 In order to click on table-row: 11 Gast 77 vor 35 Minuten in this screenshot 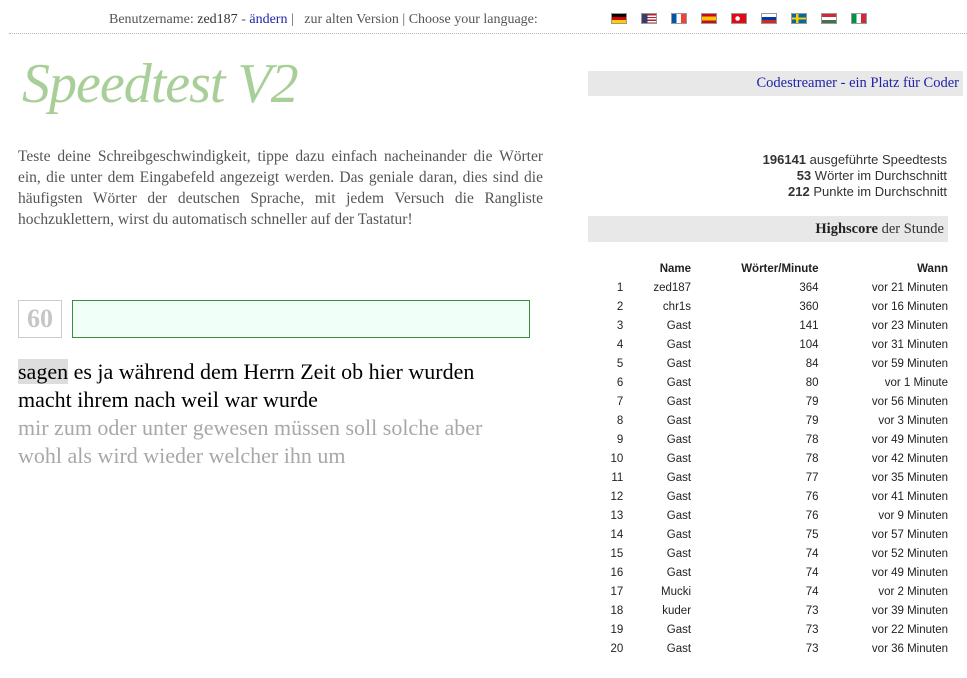, I will do `click(773, 477)`.